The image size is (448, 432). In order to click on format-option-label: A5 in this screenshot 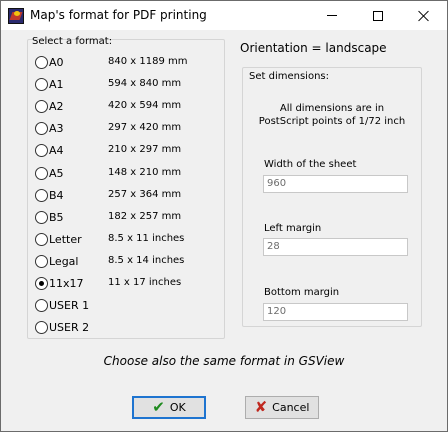, I will do `click(56, 173)`.